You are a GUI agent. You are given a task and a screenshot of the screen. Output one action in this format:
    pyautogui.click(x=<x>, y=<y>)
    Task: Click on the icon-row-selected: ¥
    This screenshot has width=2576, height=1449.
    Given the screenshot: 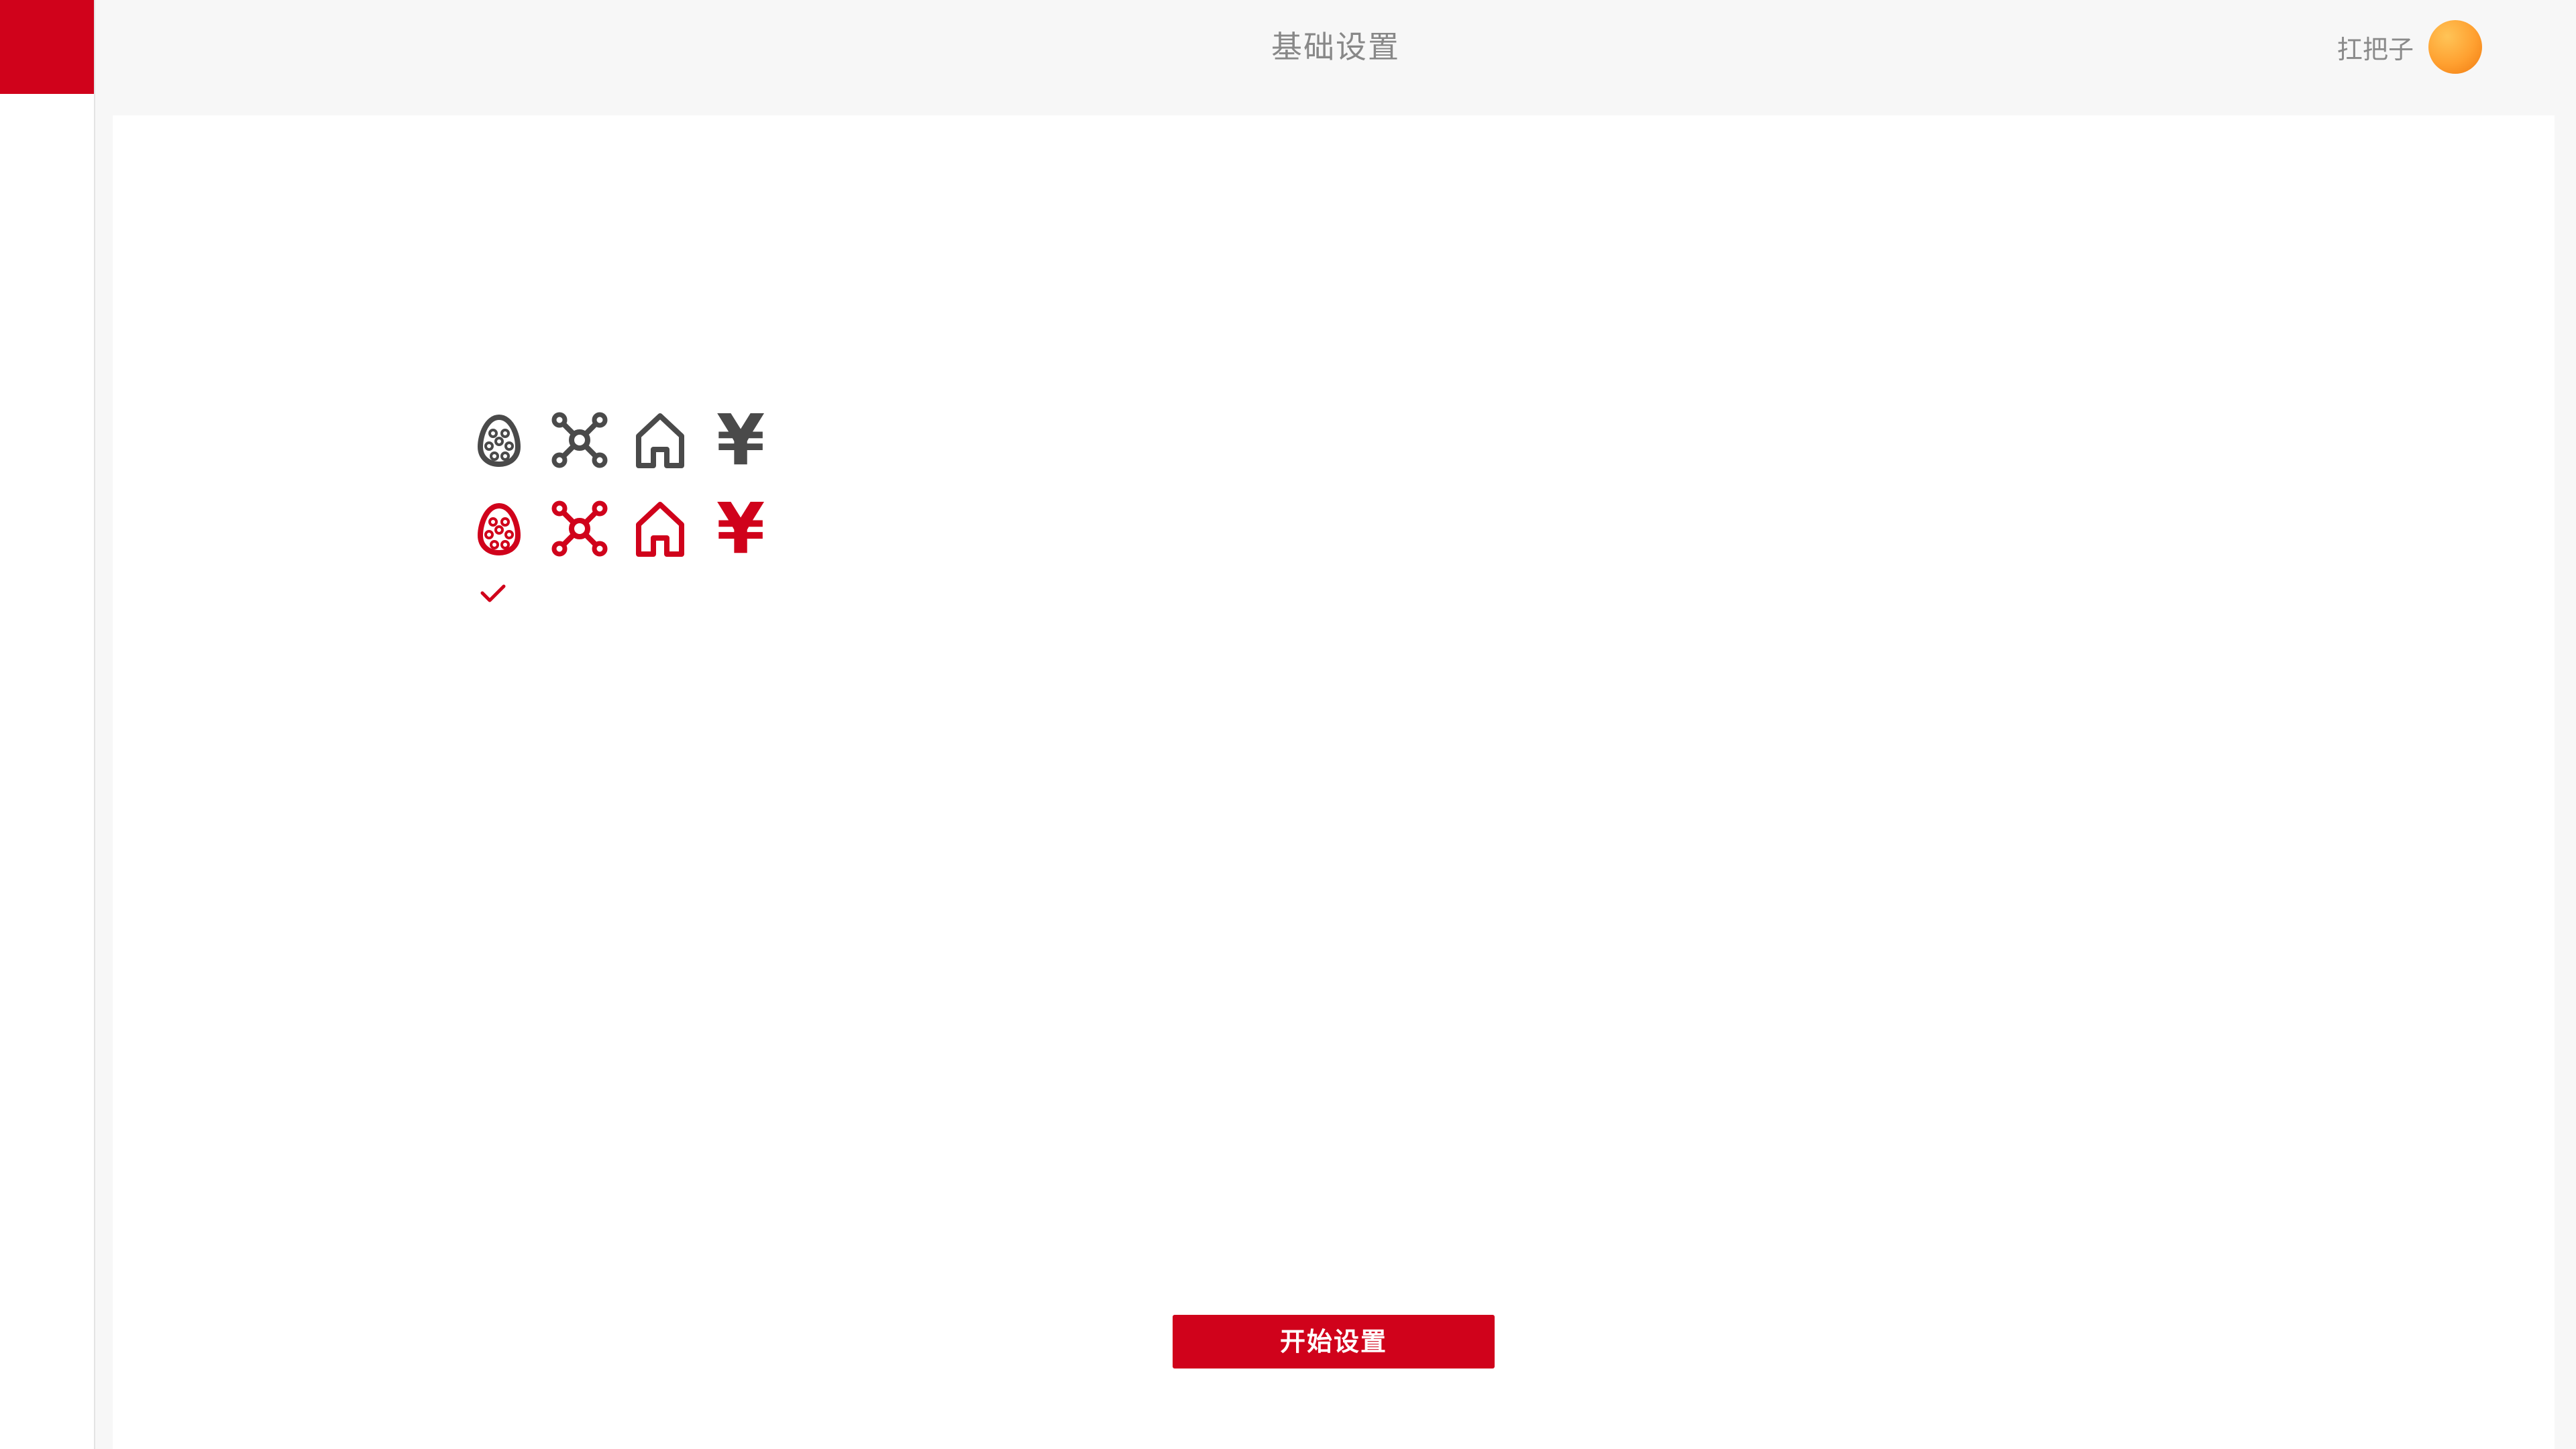 What is the action you would take?
    pyautogui.click(x=629, y=529)
    